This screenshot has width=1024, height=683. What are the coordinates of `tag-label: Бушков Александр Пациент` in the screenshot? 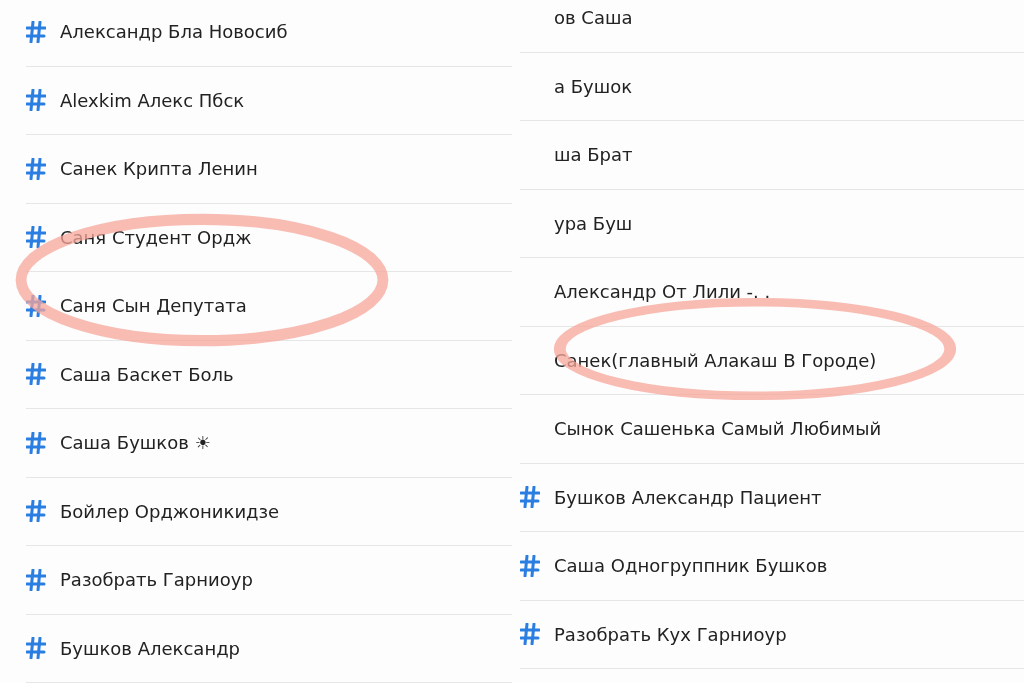 It's located at (688, 497).